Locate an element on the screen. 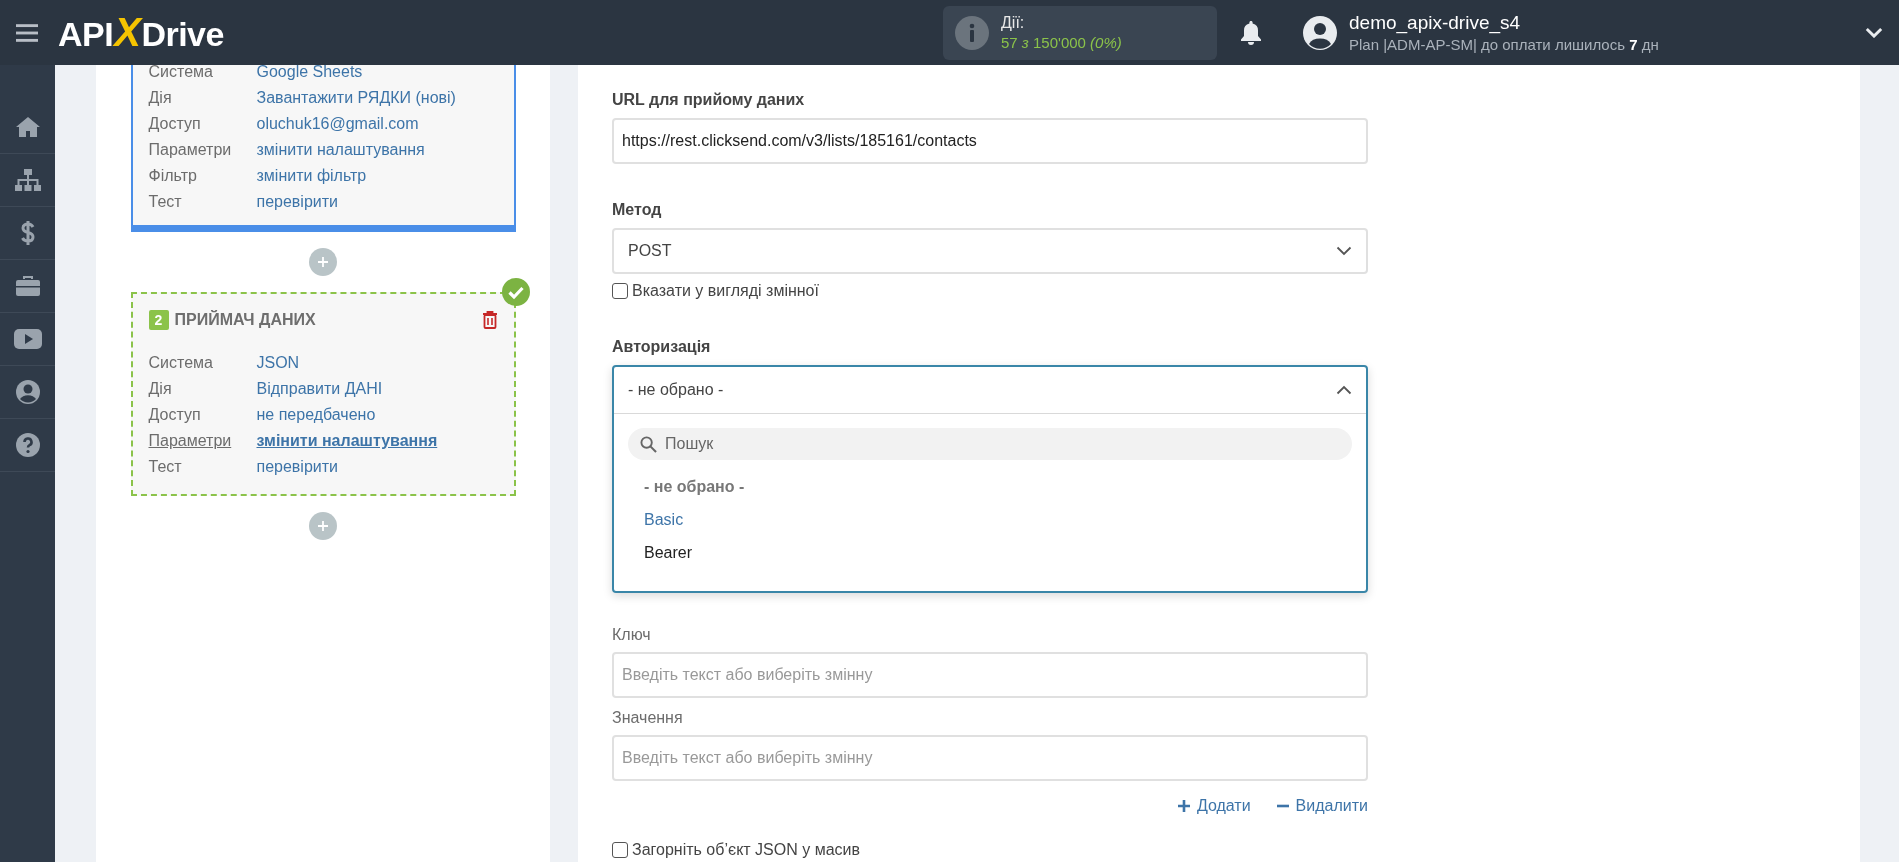  logo: APIXDrive is located at coordinates (141, 32).